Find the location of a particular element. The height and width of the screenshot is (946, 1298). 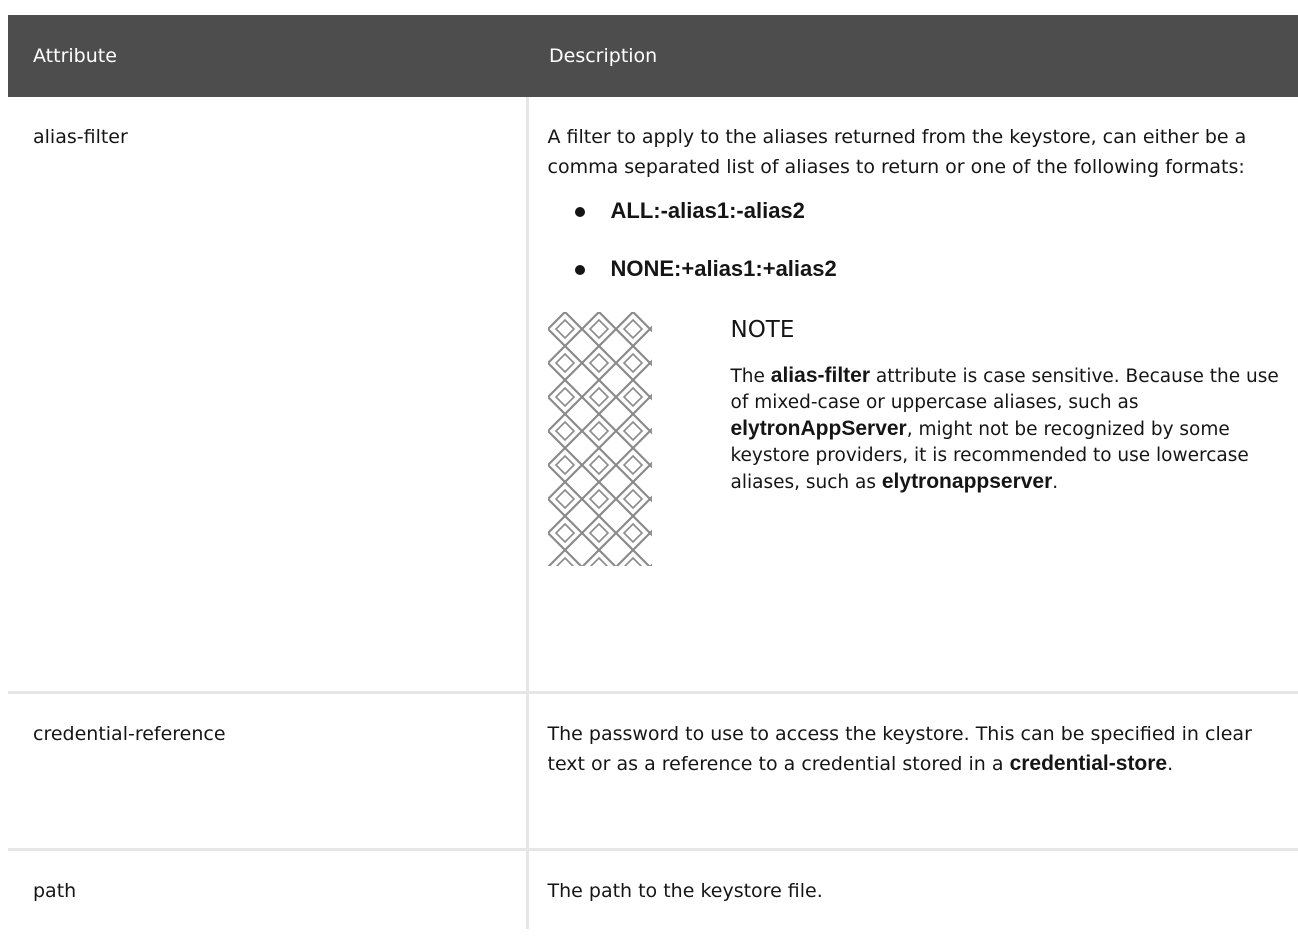

code-credential-store: credential-store is located at coordinates (1088, 763).